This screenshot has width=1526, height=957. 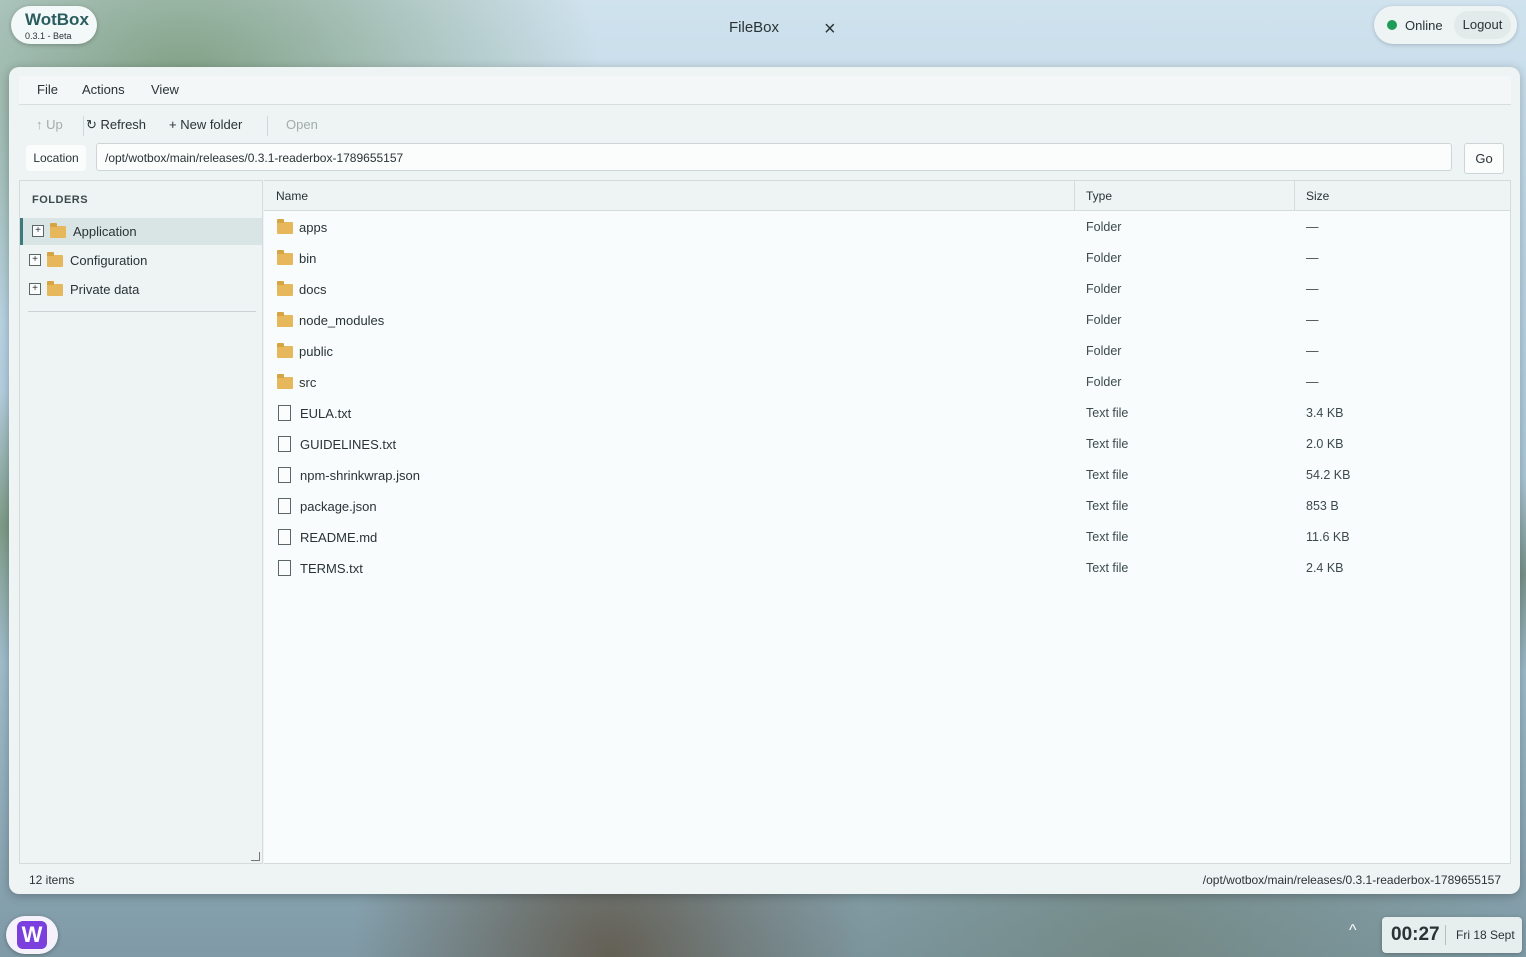 What do you see at coordinates (105, 231) in the screenshot?
I see `tree-item-label: Application` at bounding box center [105, 231].